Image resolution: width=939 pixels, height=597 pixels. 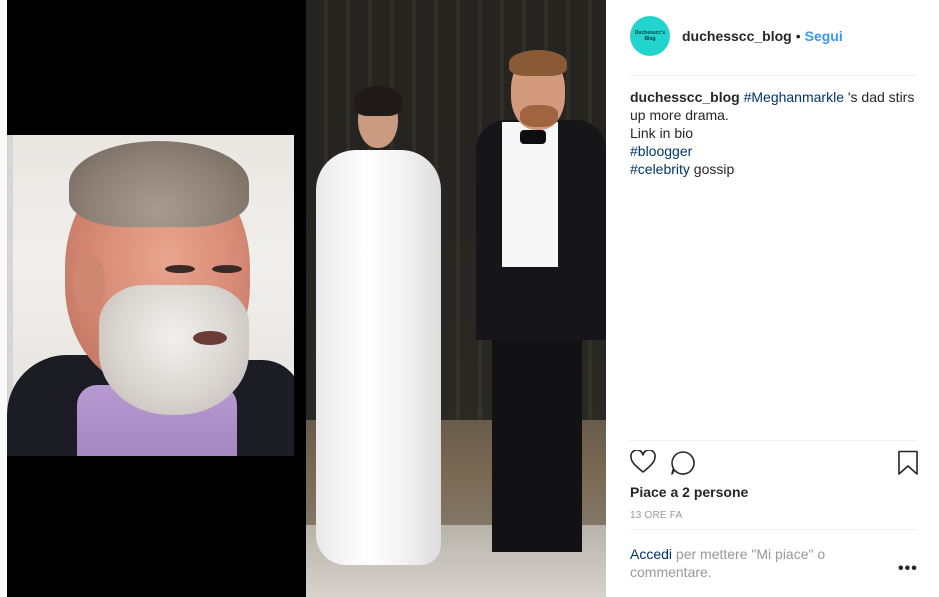 I want to click on hashtag-bloogger: #bloogger, so click(x=661, y=151).